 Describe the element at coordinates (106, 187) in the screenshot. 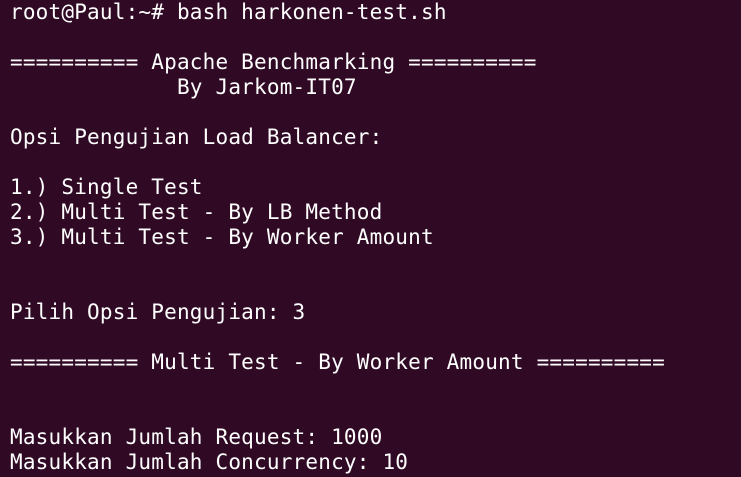

I see `menu-option-single-test: 1.) Single Test` at that location.